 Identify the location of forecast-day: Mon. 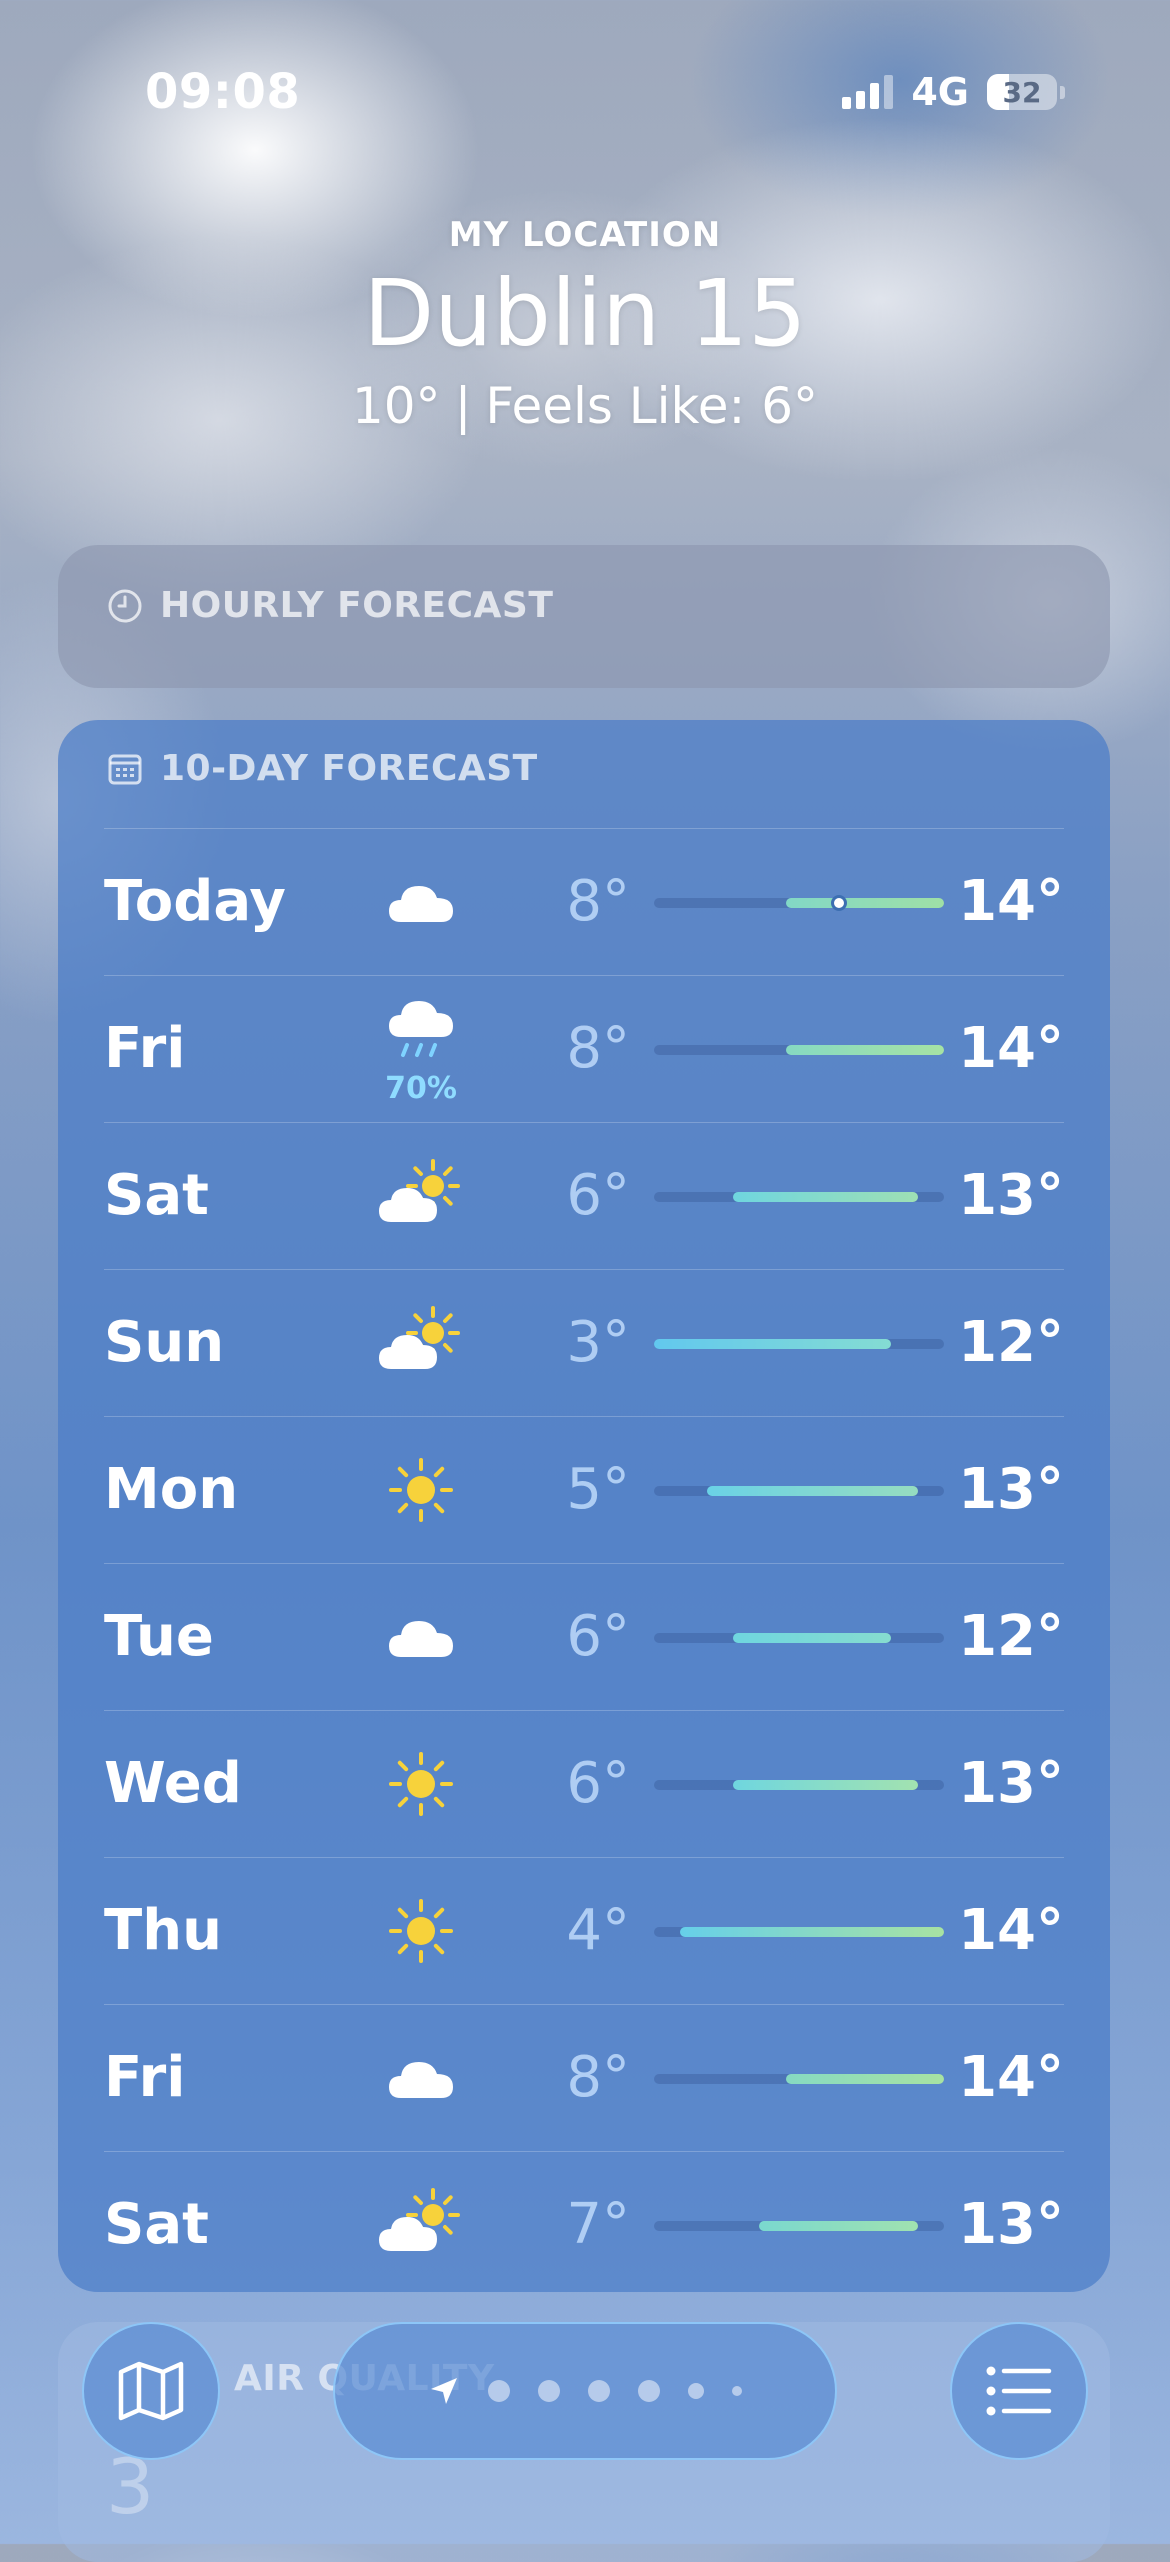
(171, 1489).